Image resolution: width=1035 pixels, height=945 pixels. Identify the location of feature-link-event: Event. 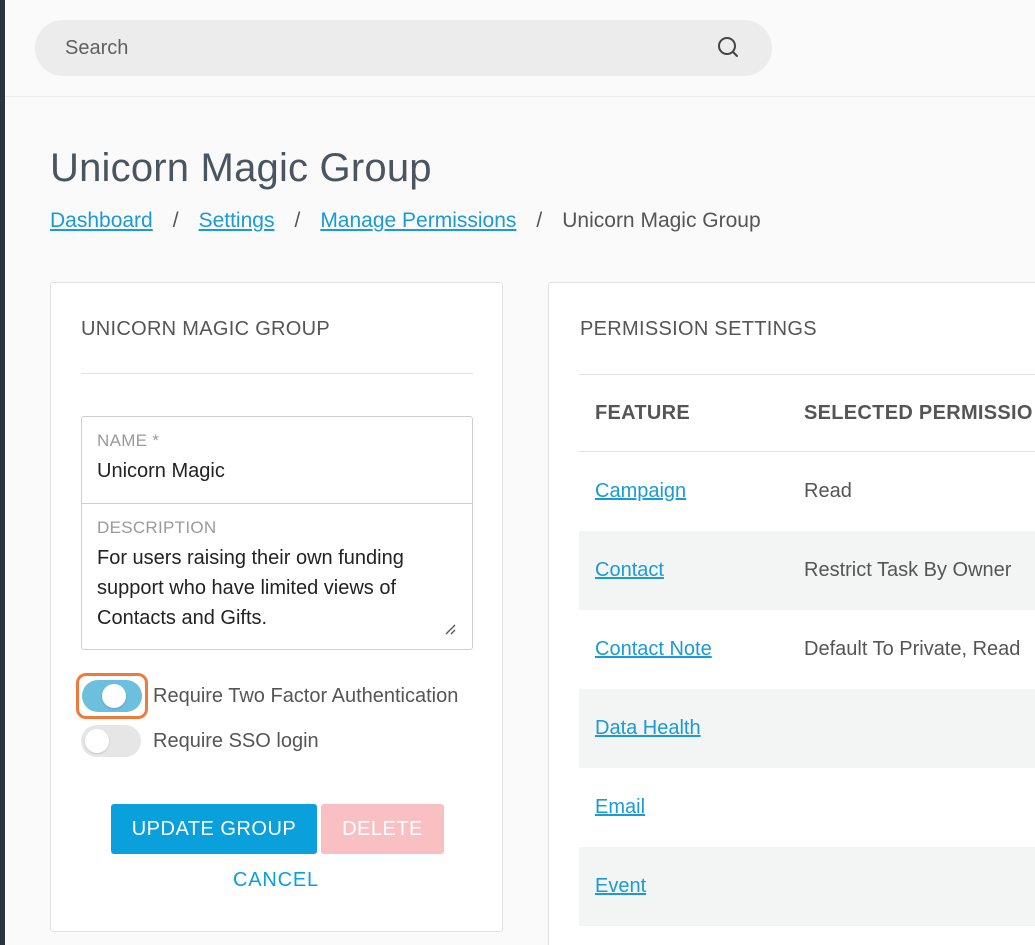
(620, 886).